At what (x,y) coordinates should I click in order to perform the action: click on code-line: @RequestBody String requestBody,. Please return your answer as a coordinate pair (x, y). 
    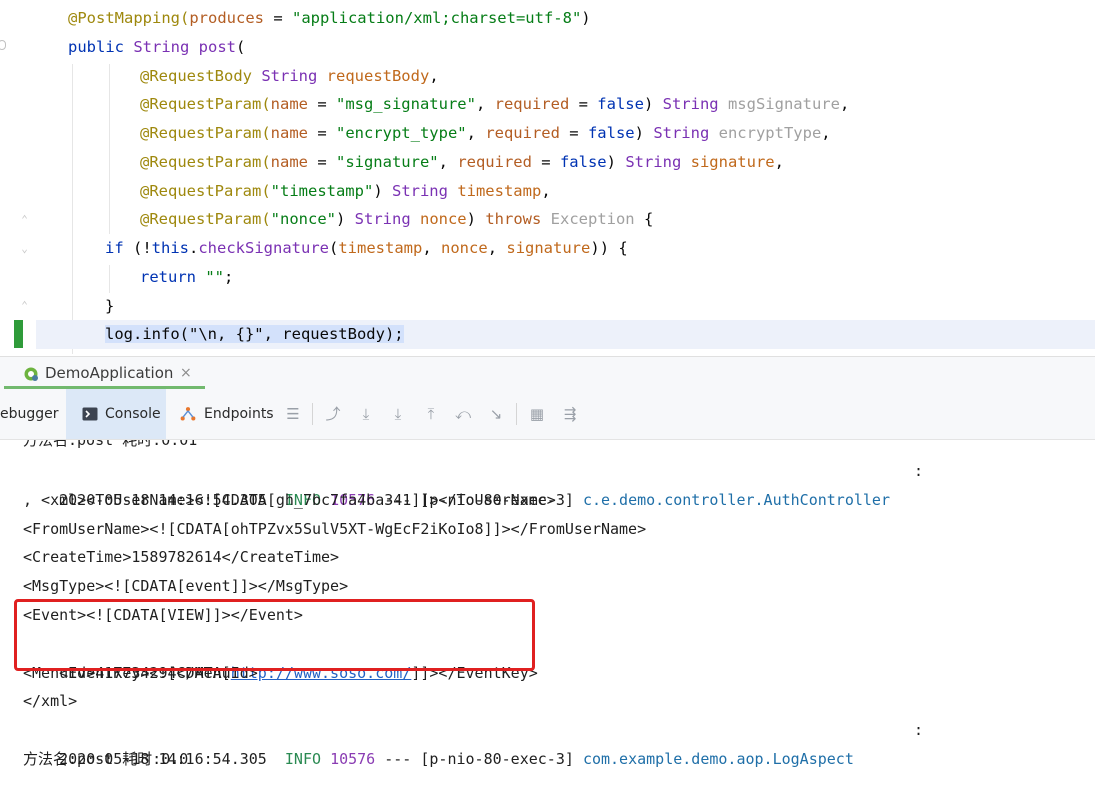
    Looking at the image, I should click on (289, 76).